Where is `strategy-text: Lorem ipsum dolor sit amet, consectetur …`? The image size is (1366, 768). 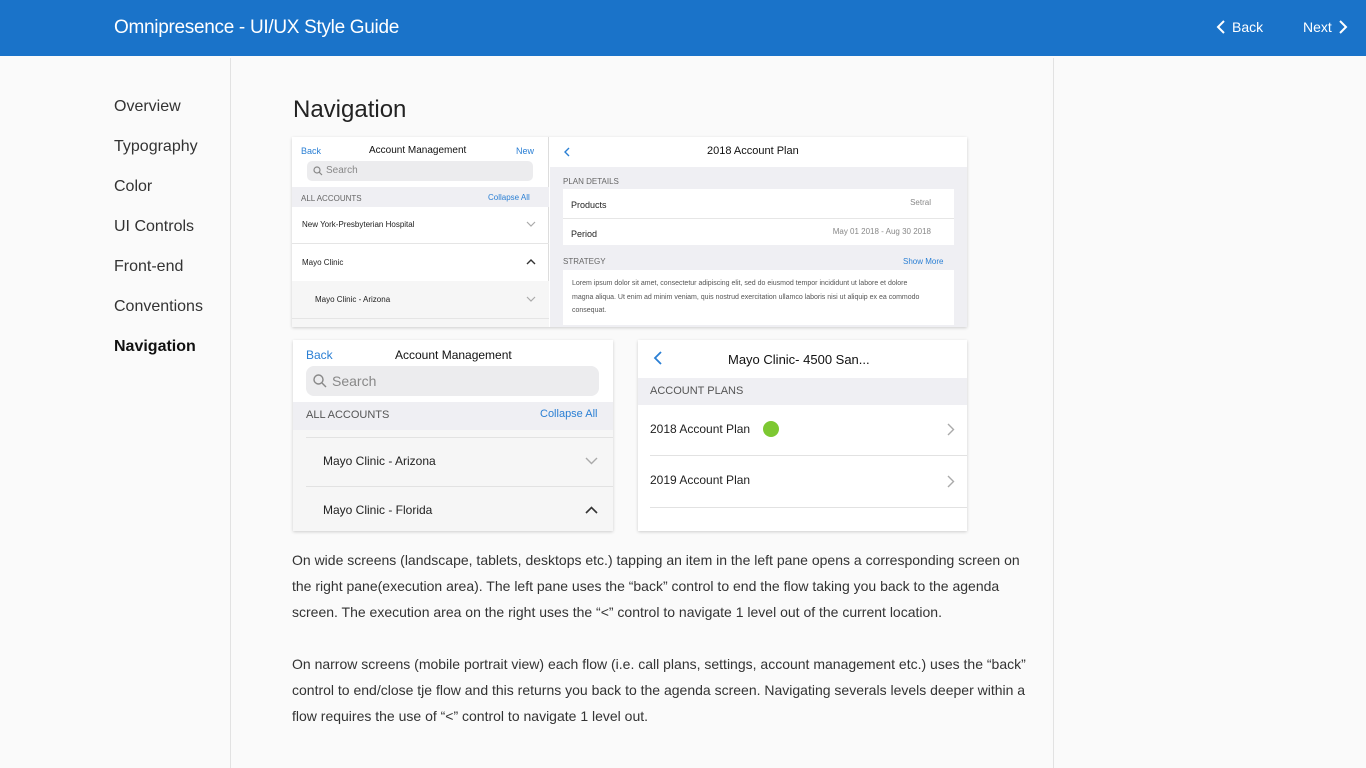
strategy-text: Lorem ipsum dolor sit amet, consectetur … is located at coordinates (746, 297).